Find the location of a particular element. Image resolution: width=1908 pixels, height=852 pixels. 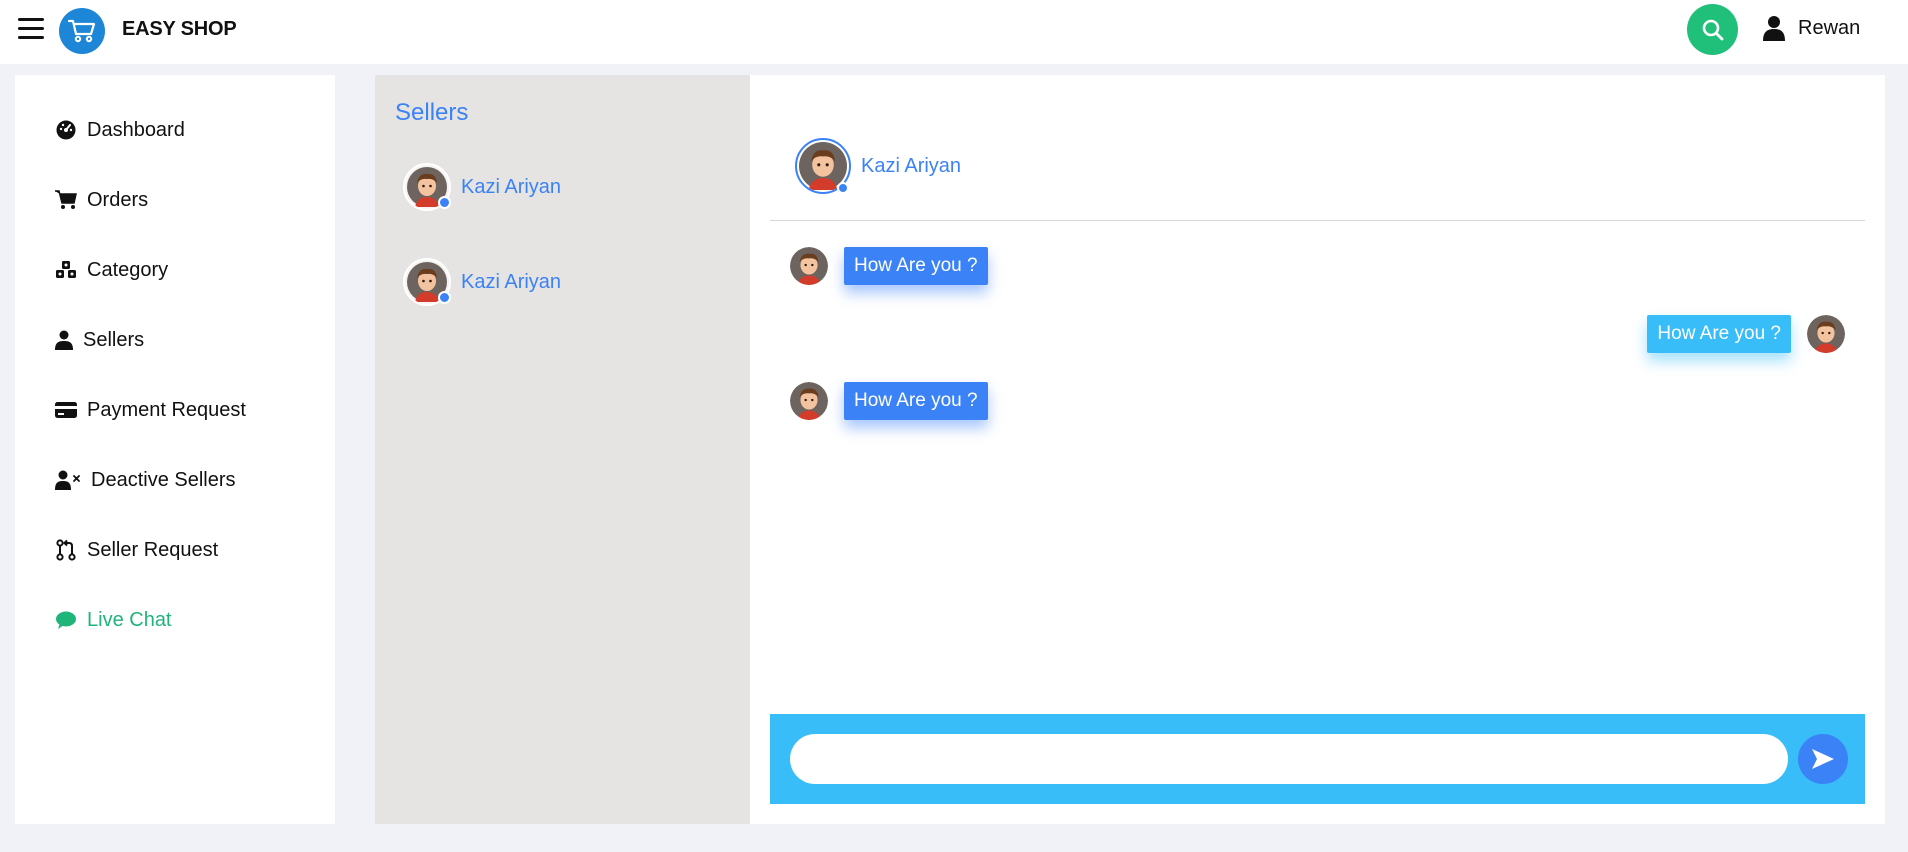

git-pull-request-icon is located at coordinates (66, 550).